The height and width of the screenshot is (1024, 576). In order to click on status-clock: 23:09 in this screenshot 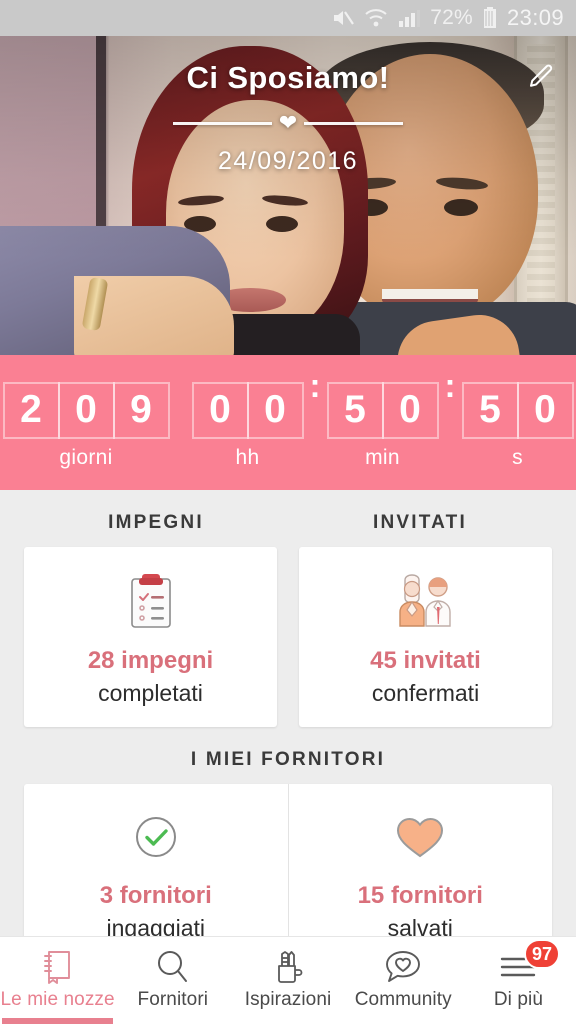, I will do `click(535, 17)`.